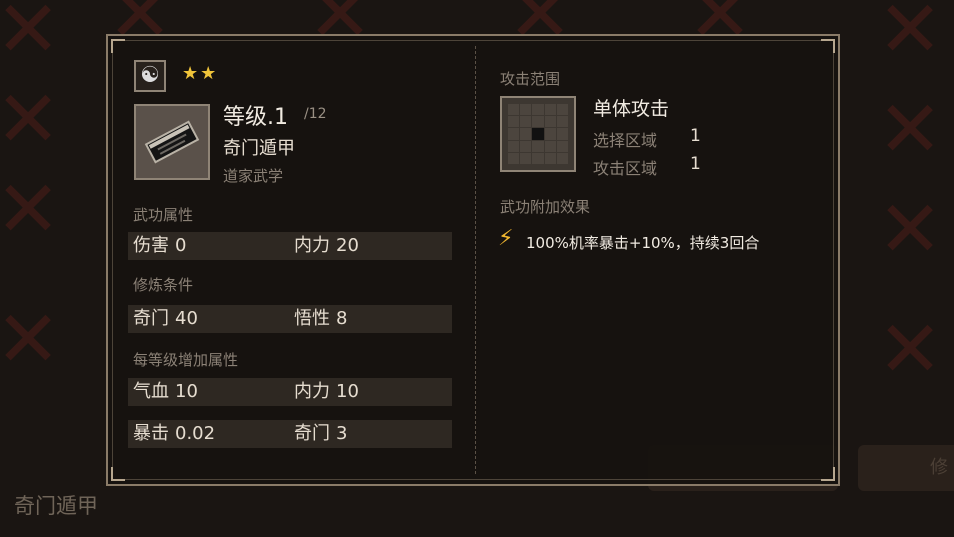 This screenshot has height=537, width=954. I want to click on requirements-row: 奇门 40 悟性 8, so click(290, 319).